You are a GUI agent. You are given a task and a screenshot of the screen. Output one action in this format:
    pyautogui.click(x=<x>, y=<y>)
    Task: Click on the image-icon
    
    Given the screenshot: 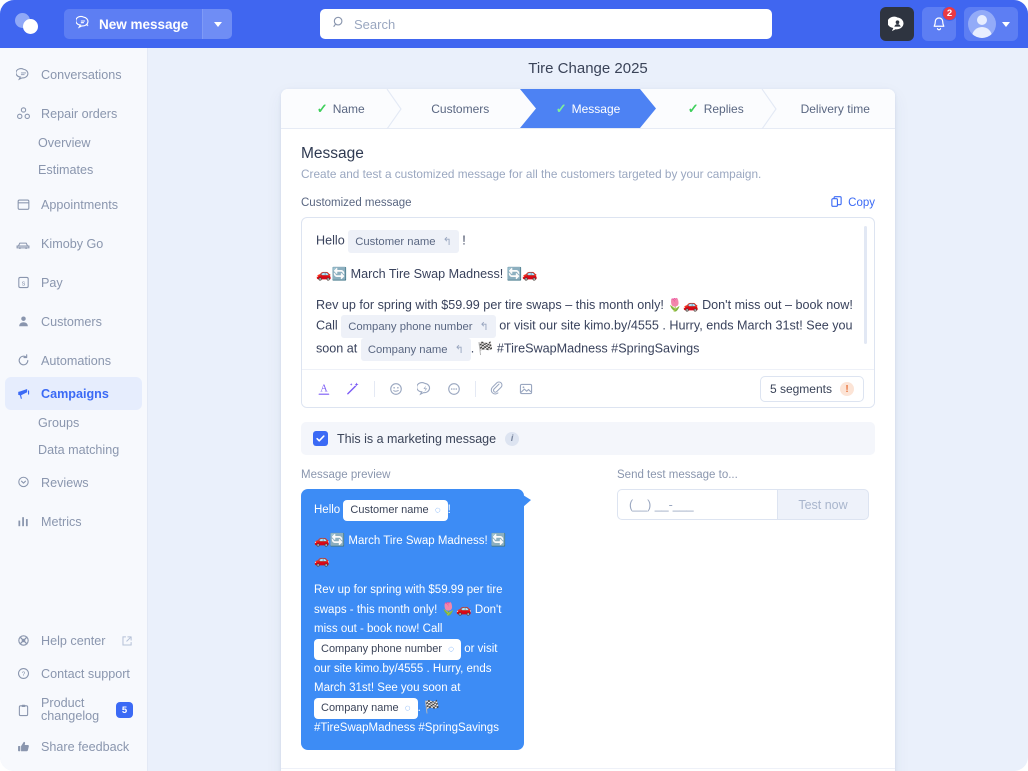 What is the action you would take?
    pyautogui.click(x=526, y=389)
    